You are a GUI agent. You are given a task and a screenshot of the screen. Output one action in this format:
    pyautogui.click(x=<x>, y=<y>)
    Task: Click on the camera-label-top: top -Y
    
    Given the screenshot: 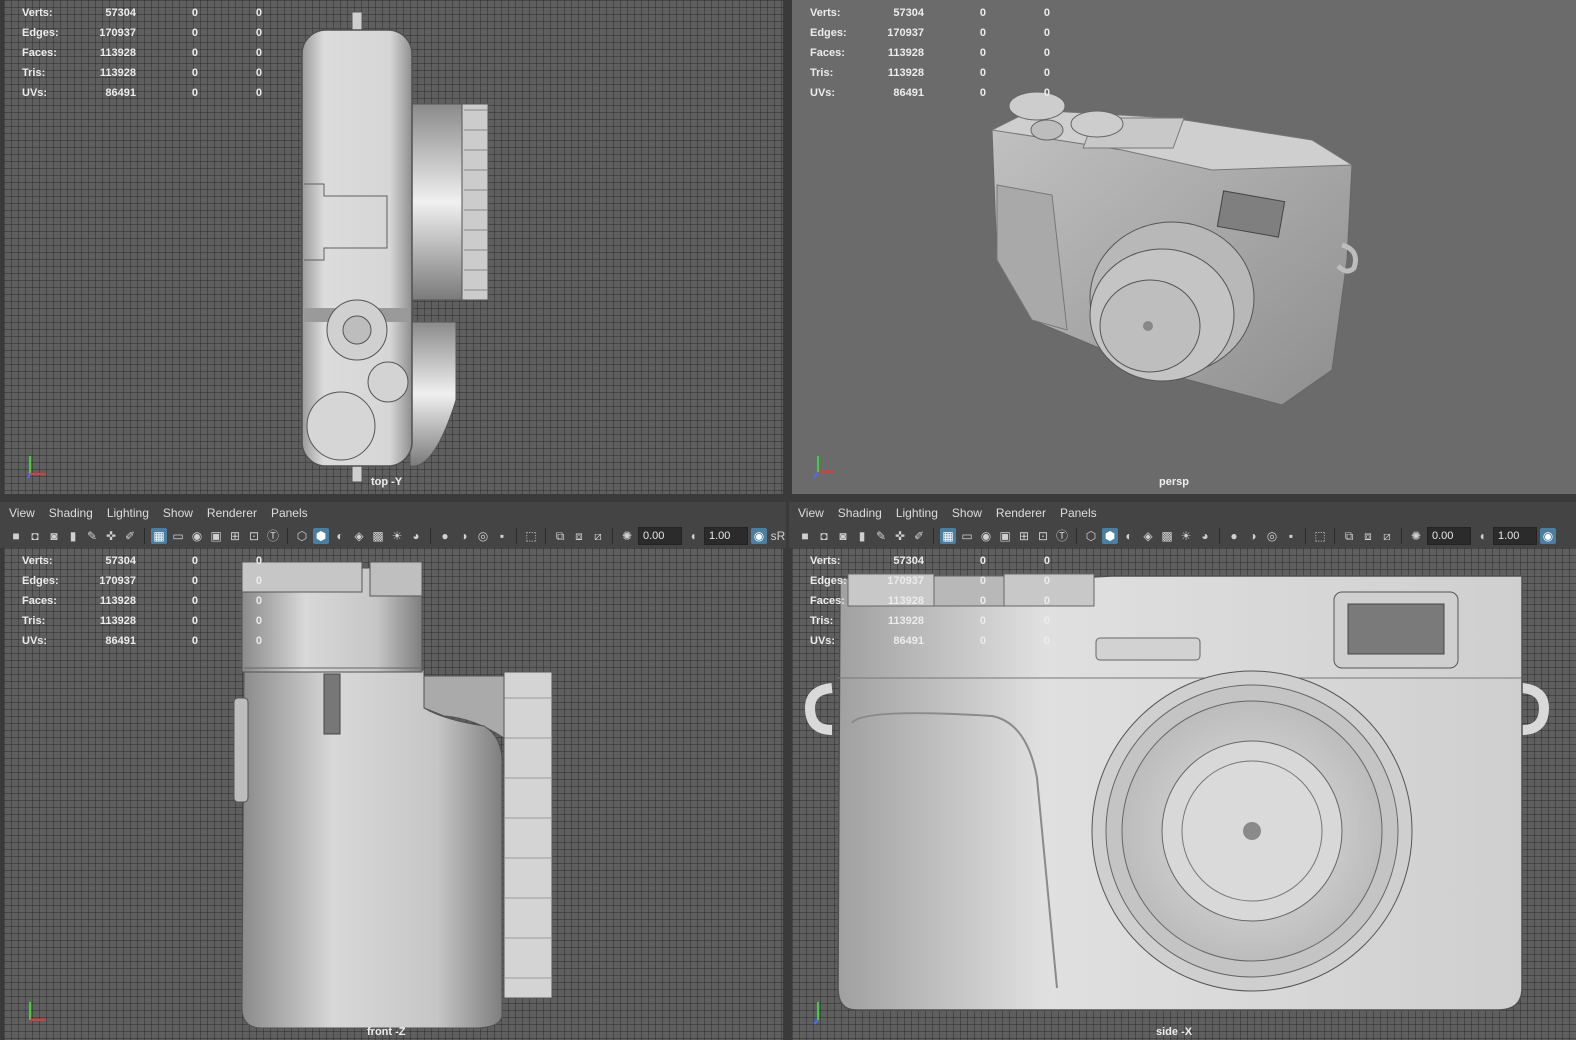 What is the action you would take?
    pyautogui.click(x=387, y=482)
    